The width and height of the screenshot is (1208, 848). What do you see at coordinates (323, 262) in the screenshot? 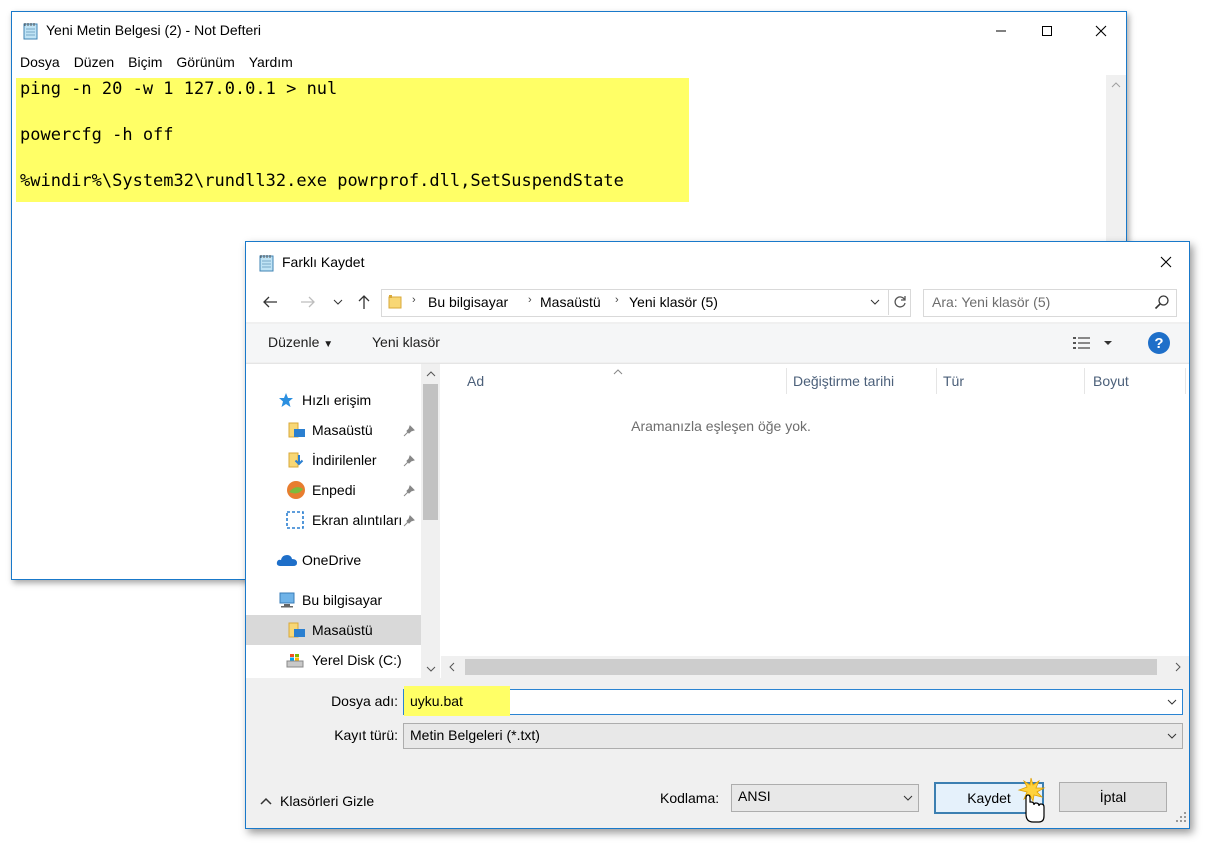
I see `dialog-title: Farklı Kaydet` at bounding box center [323, 262].